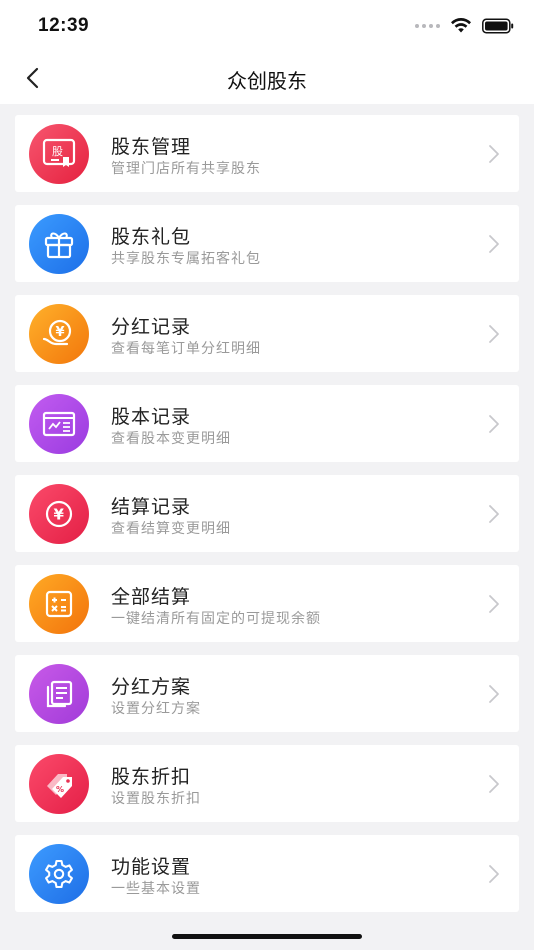  Describe the element at coordinates (267, 783) in the screenshot. I see `menu-item-shareholder-discount: % 股东折扣 设置股东折扣` at that location.